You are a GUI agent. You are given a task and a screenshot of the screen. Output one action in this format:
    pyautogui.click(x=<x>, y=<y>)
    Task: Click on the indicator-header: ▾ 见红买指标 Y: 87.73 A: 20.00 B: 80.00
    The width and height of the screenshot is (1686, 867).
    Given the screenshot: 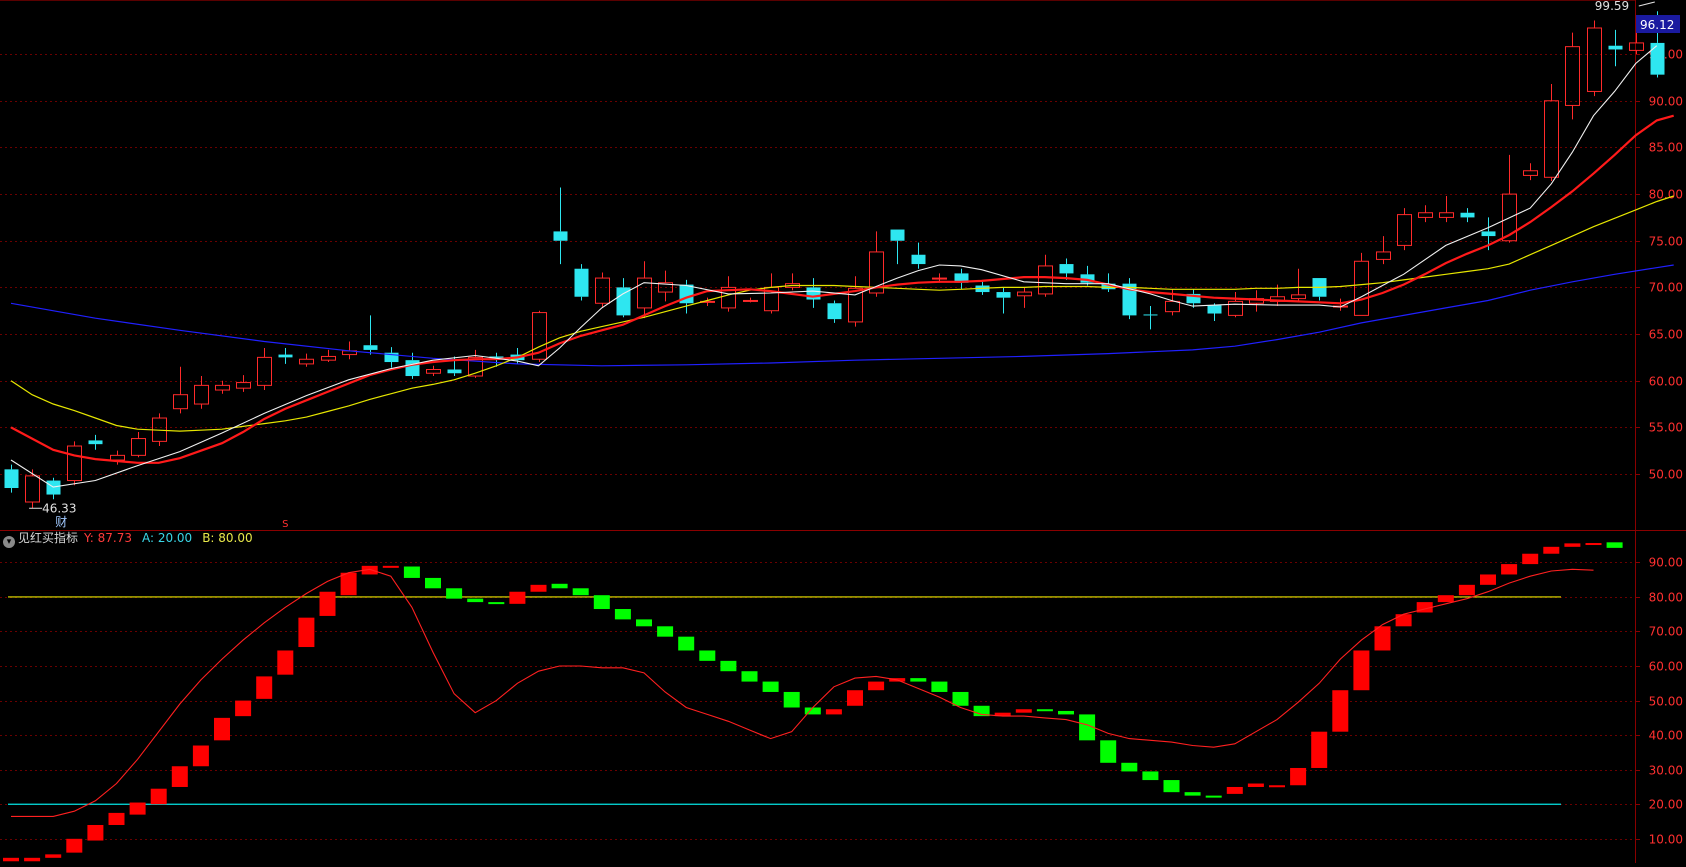 What is the action you would take?
    pyautogui.click(x=128, y=539)
    